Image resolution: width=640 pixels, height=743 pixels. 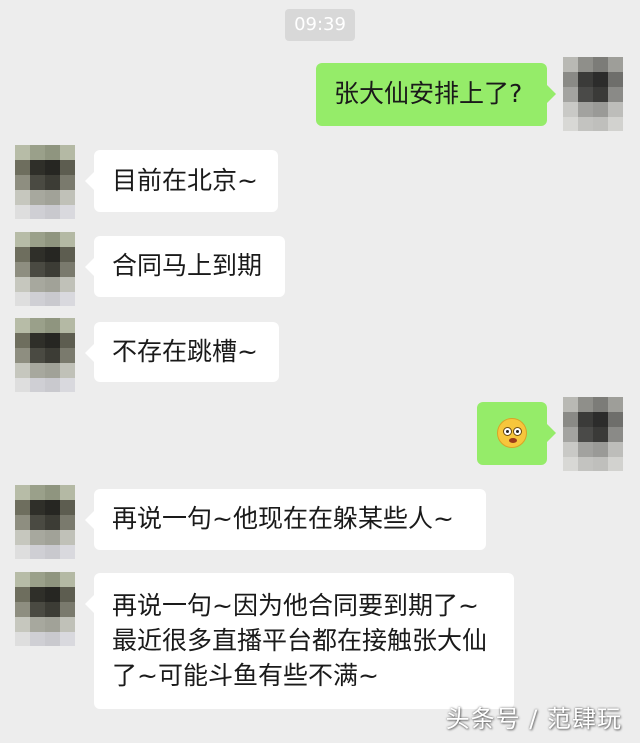 What do you see at coordinates (185, 351) in the screenshot?
I see `message-text: 不存在跳槽~` at bounding box center [185, 351].